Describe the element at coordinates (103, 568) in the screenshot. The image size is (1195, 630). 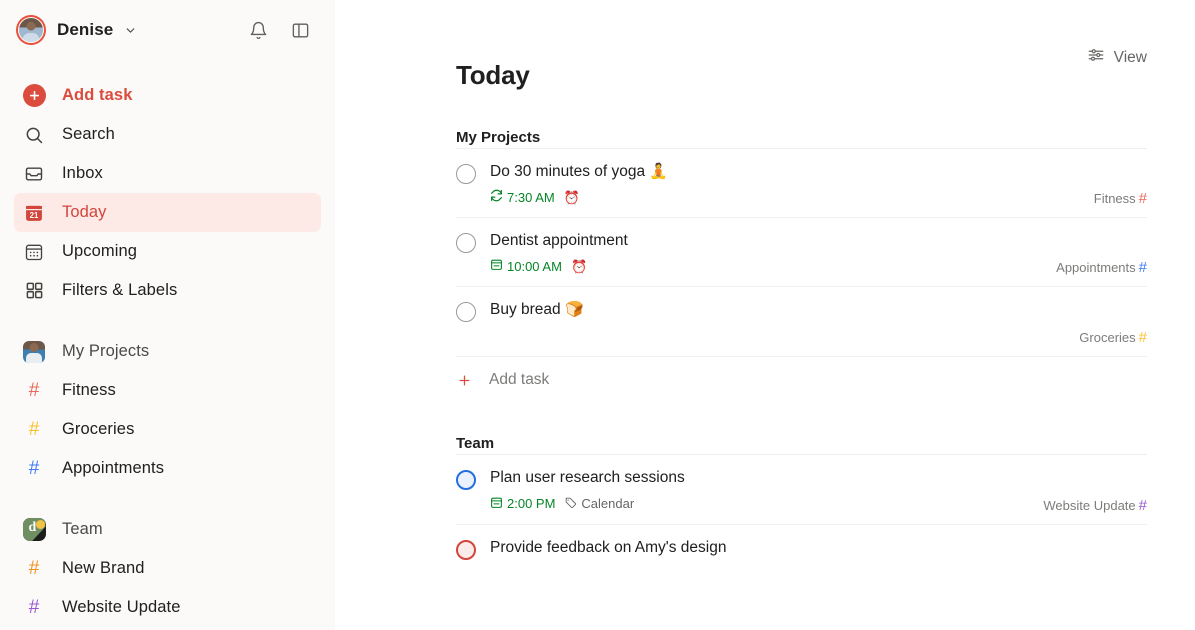
I see `sidebar-project-label: New Brand` at that location.